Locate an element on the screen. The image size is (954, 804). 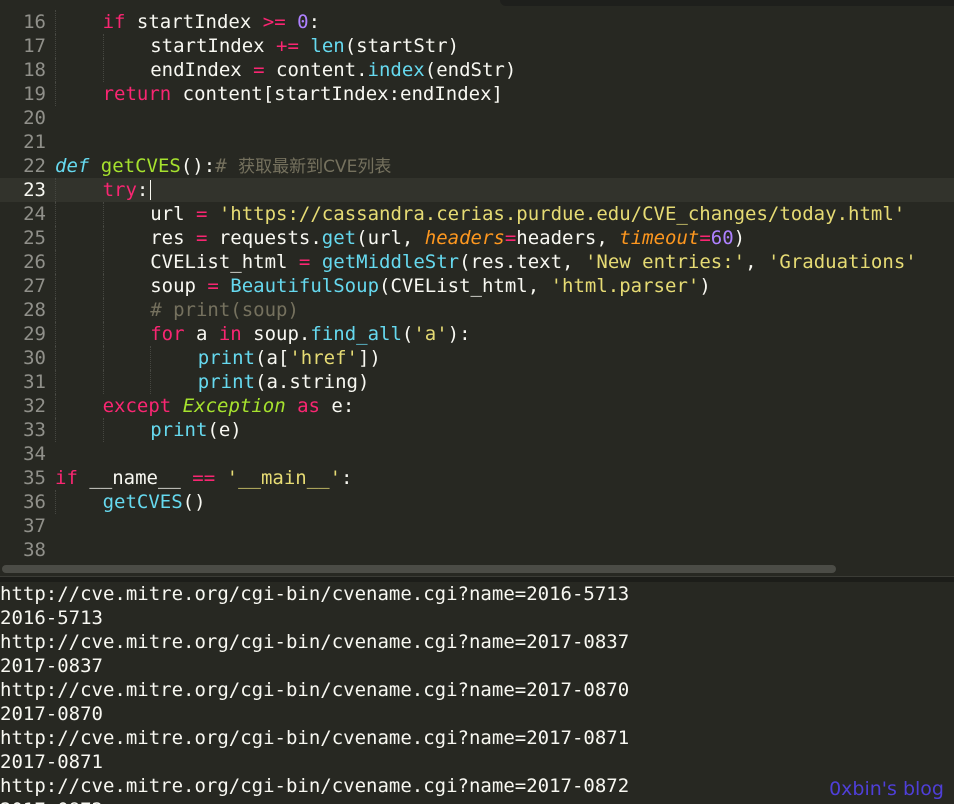
code-line: 32 except Exception as e: is located at coordinates (477, 406).